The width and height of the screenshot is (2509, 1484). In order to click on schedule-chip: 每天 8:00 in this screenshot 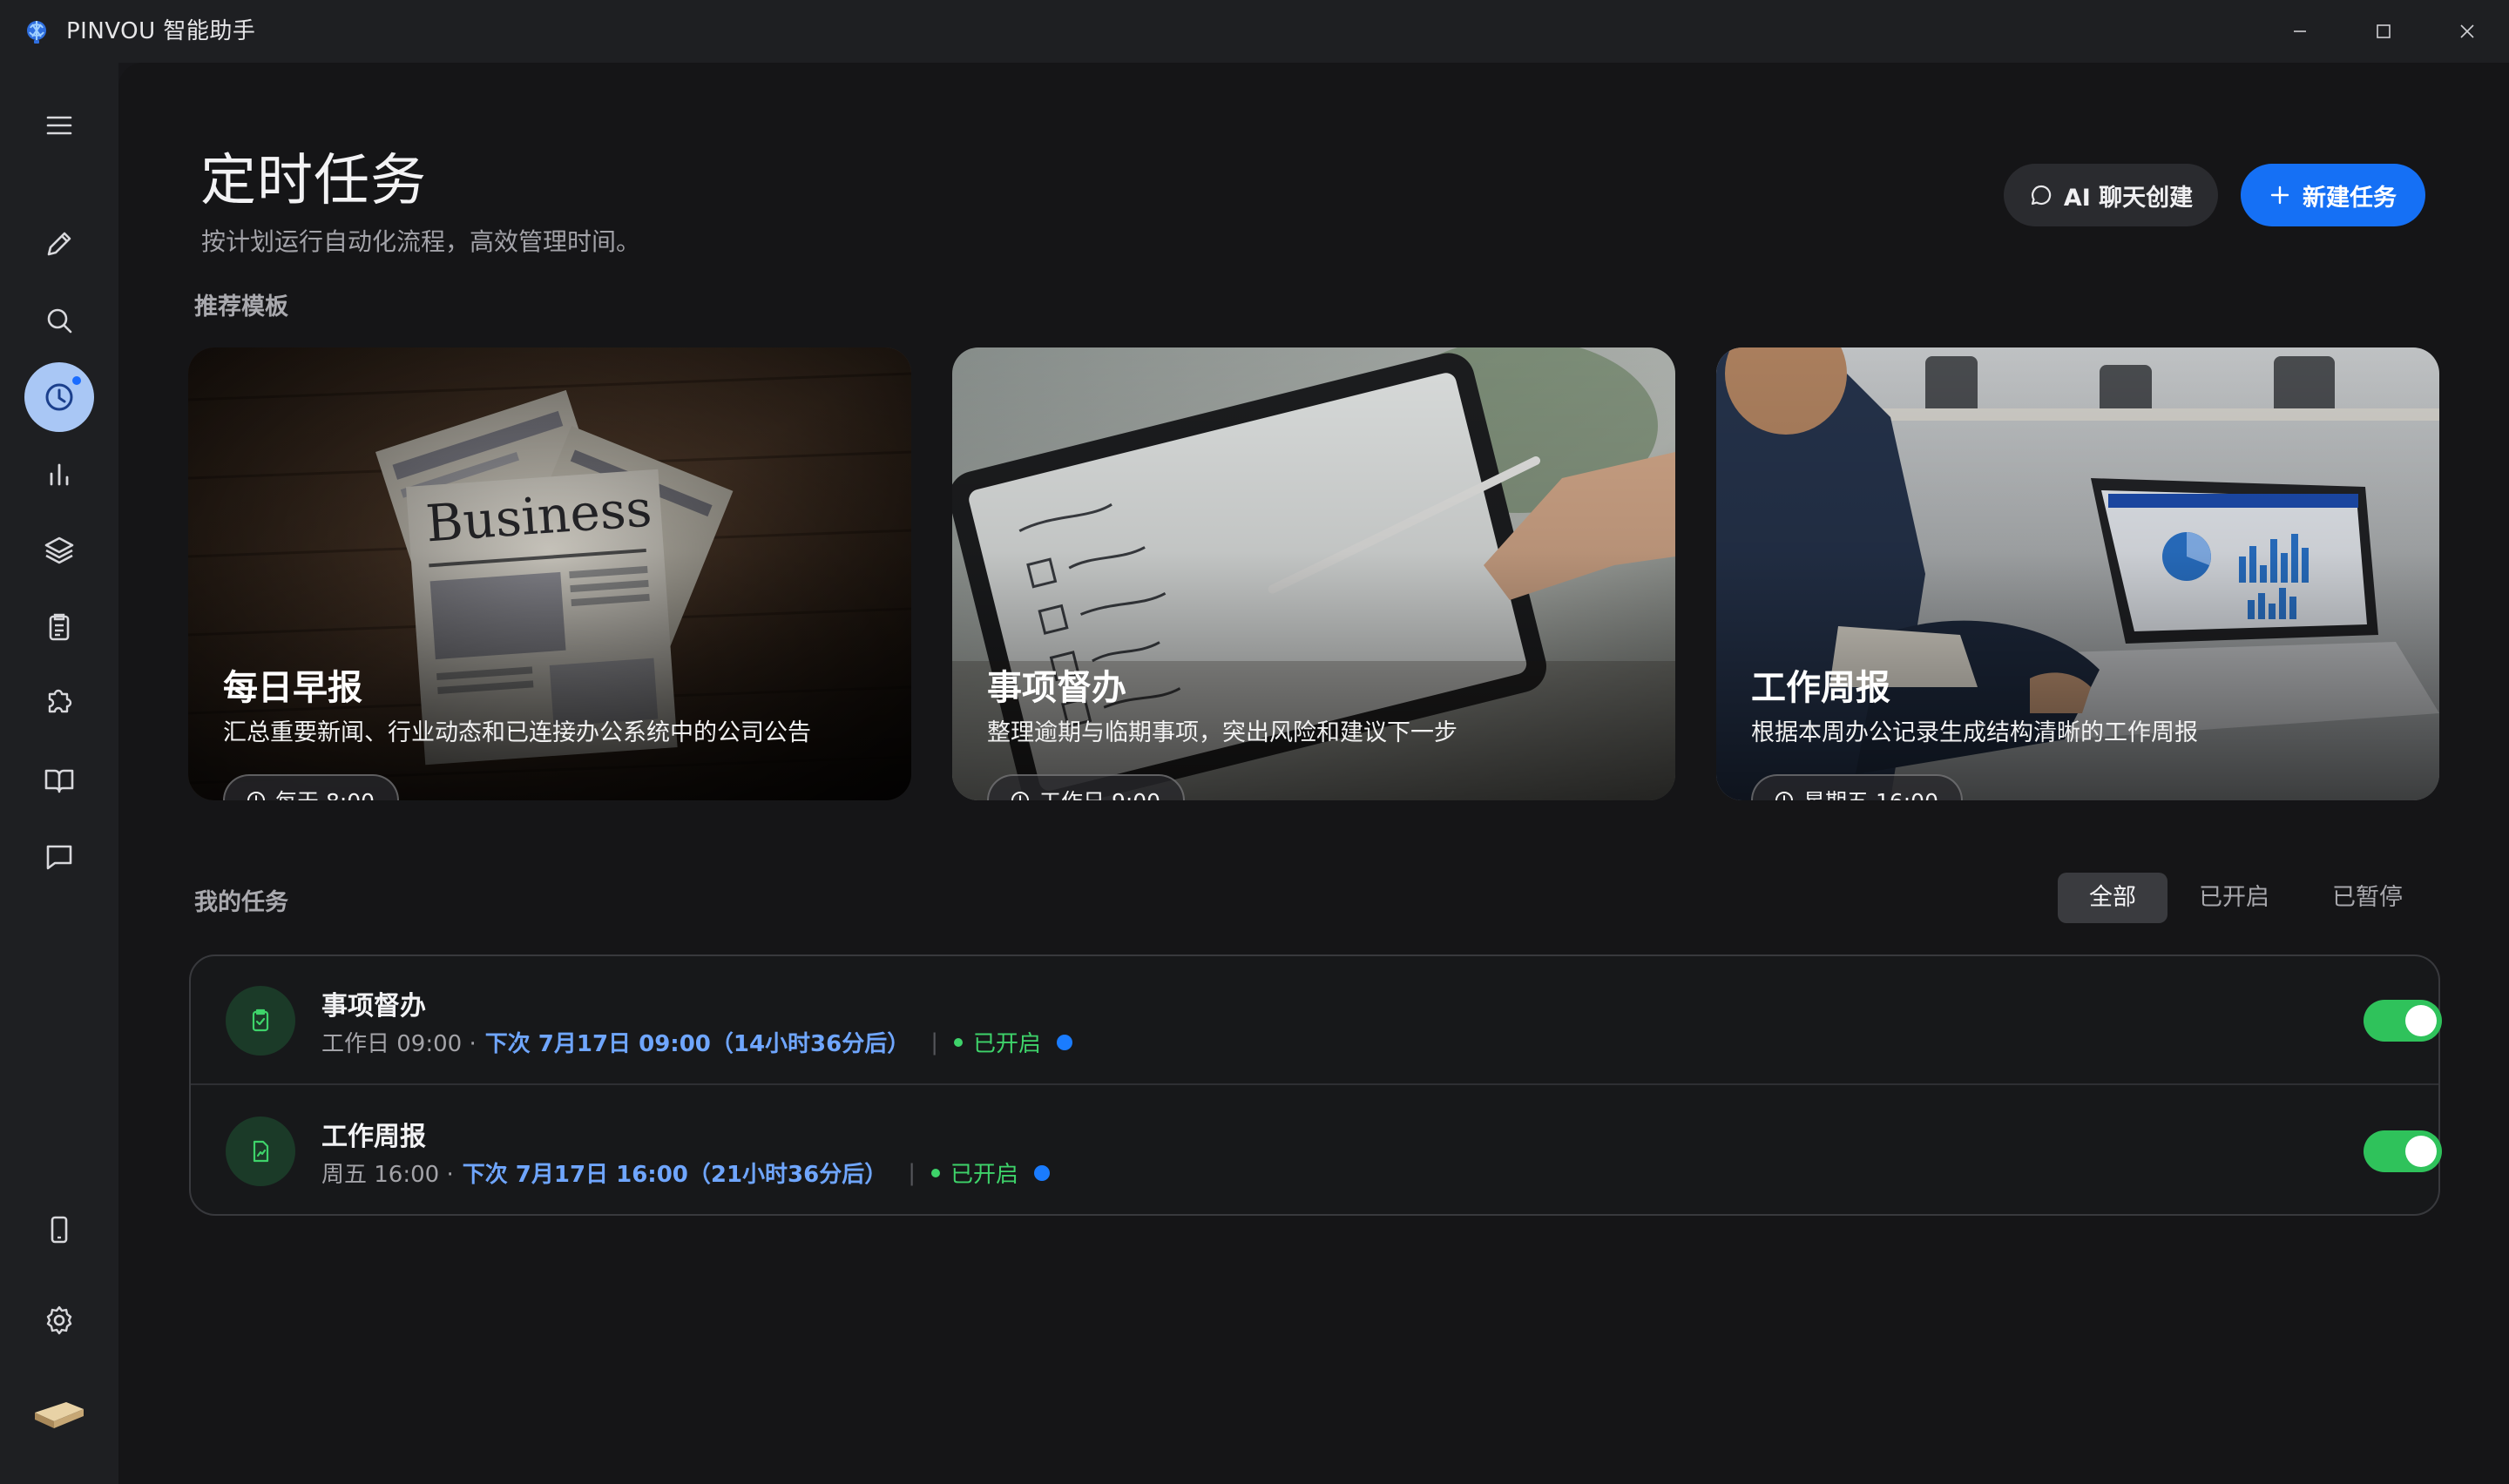, I will do `click(311, 787)`.